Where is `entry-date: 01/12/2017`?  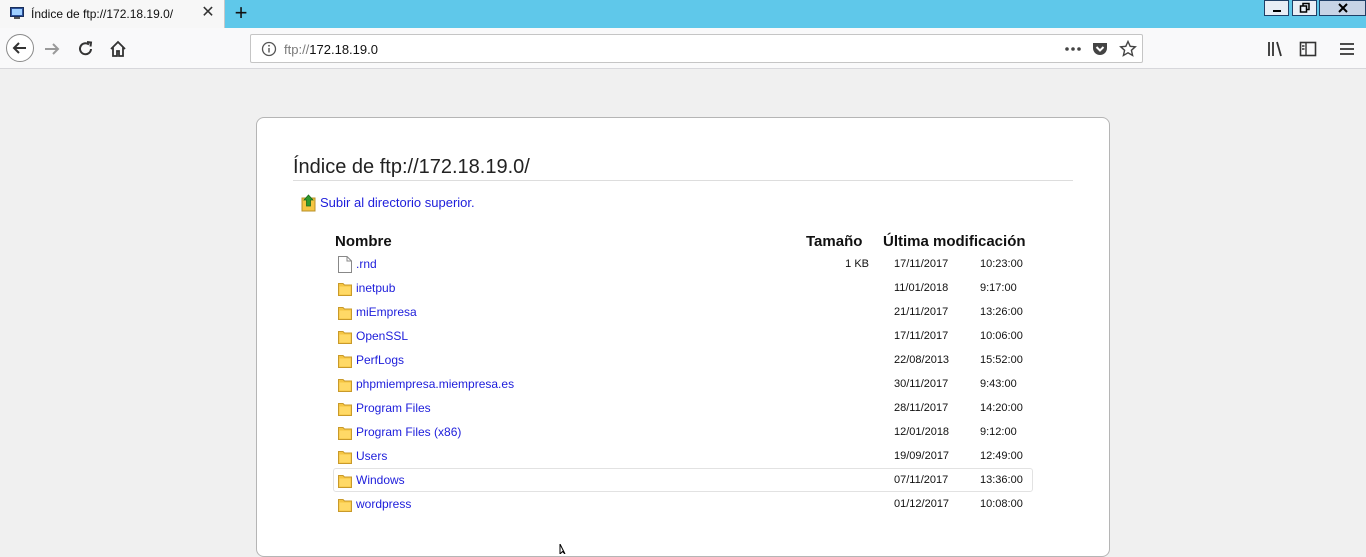
entry-date: 01/12/2017 is located at coordinates (922, 504).